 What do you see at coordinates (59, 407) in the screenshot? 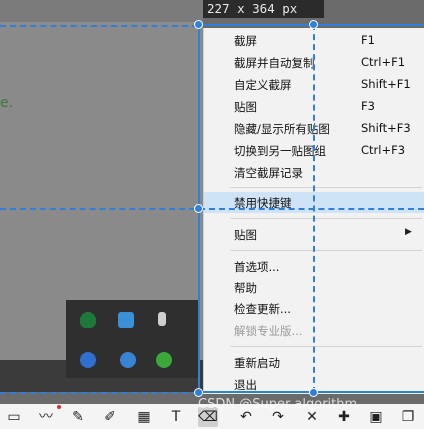
I see `notification-dot` at bounding box center [59, 407].